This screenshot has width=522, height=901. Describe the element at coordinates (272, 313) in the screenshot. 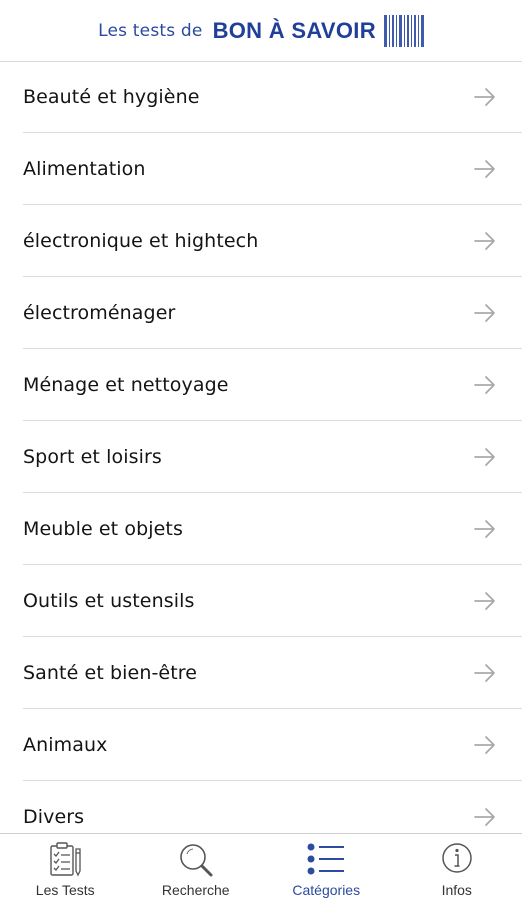

I see `category-row-electromenager: électroménager` at that location.